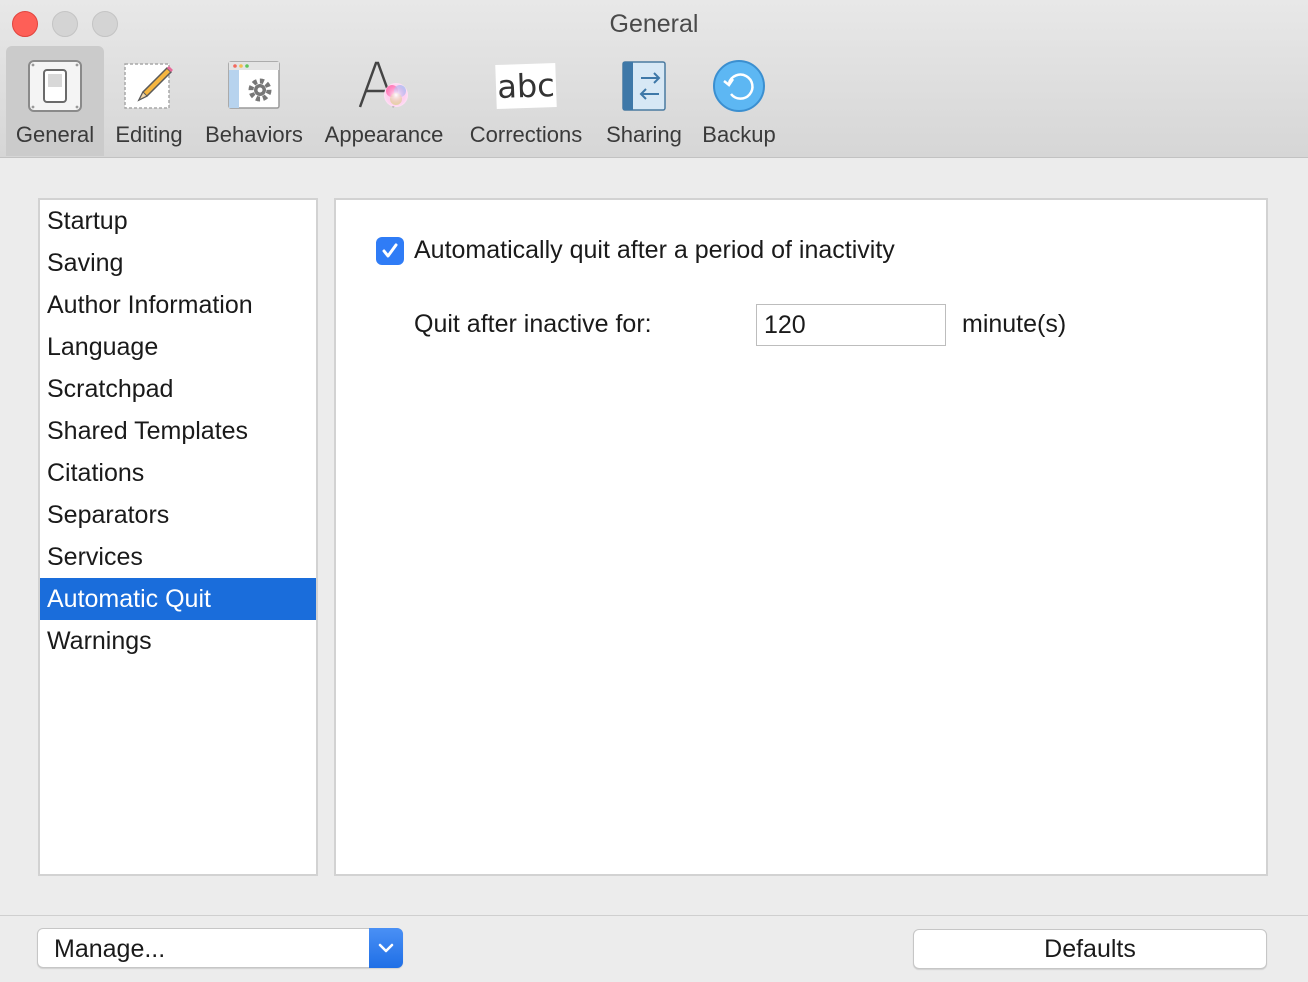 The image size is (1308, 982). Describe the element at coordinates (654, 24) in the screenshot. I see `window-title: General` at that location.